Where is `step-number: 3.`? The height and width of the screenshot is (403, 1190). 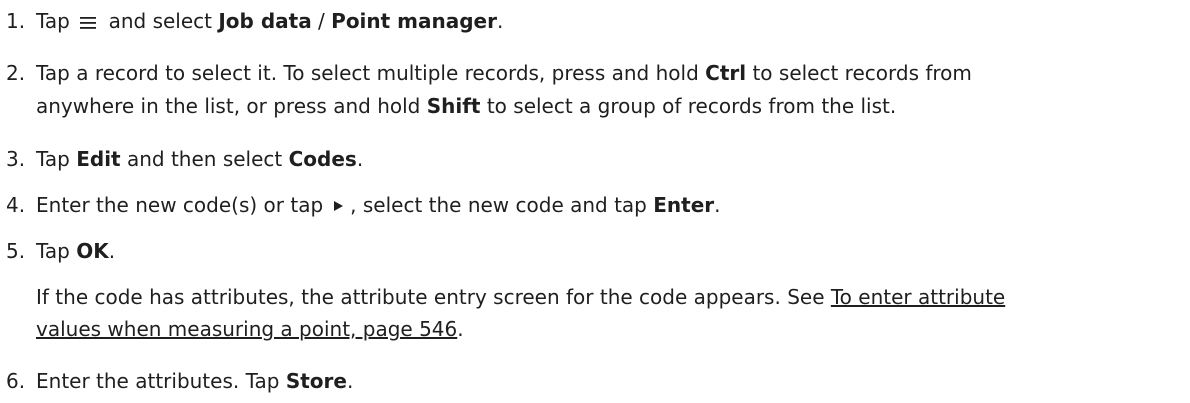
step-number: 3. is located at coordinates (16, 159).